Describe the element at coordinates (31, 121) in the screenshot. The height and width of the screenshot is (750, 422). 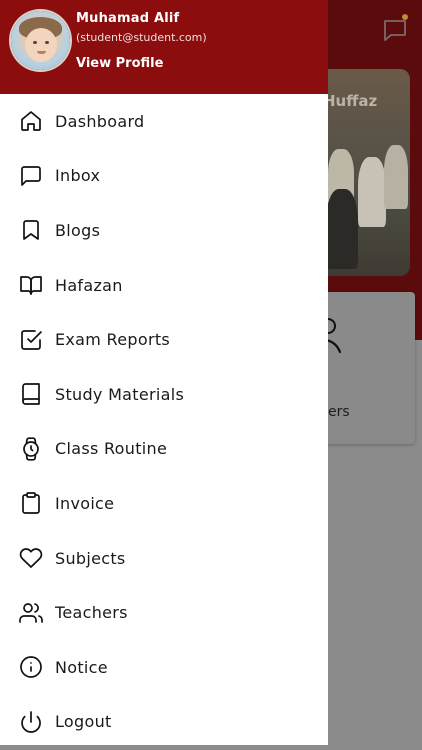
I see `home-icon` at that location.